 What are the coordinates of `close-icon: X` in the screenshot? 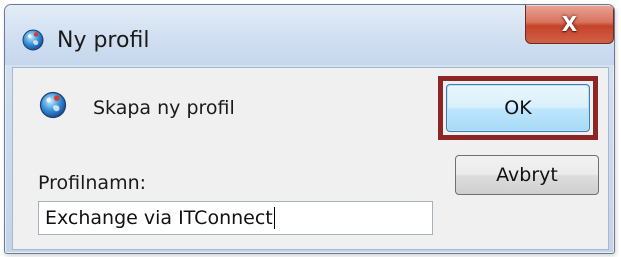 It's located at (569, 24).